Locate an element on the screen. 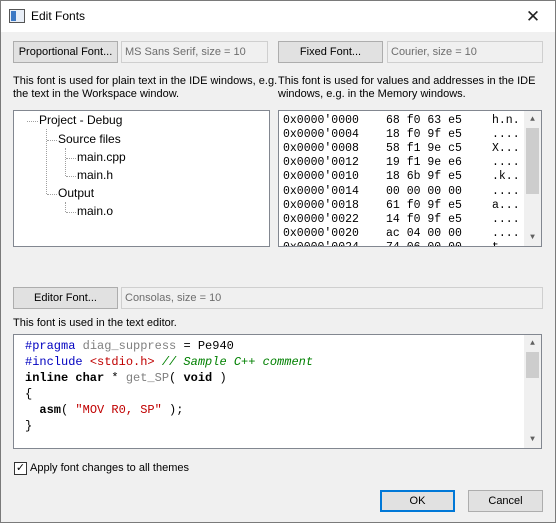  window-title: Edit Fonts is located at coordinates (58, 16).